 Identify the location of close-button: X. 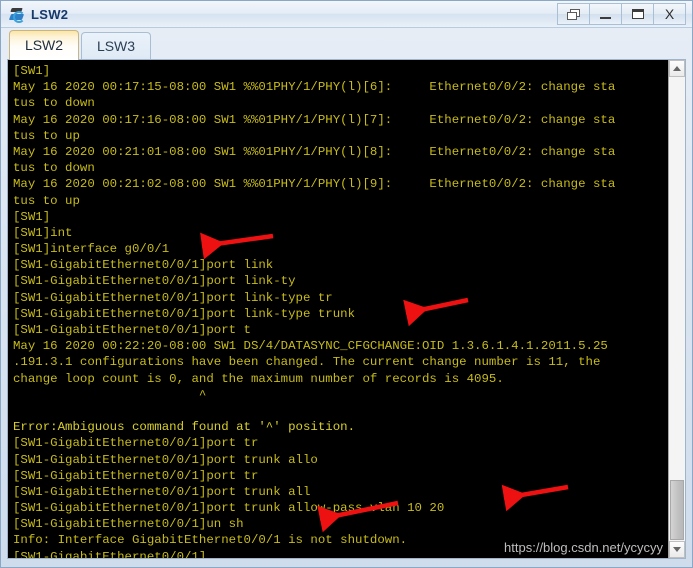
(669, 14).